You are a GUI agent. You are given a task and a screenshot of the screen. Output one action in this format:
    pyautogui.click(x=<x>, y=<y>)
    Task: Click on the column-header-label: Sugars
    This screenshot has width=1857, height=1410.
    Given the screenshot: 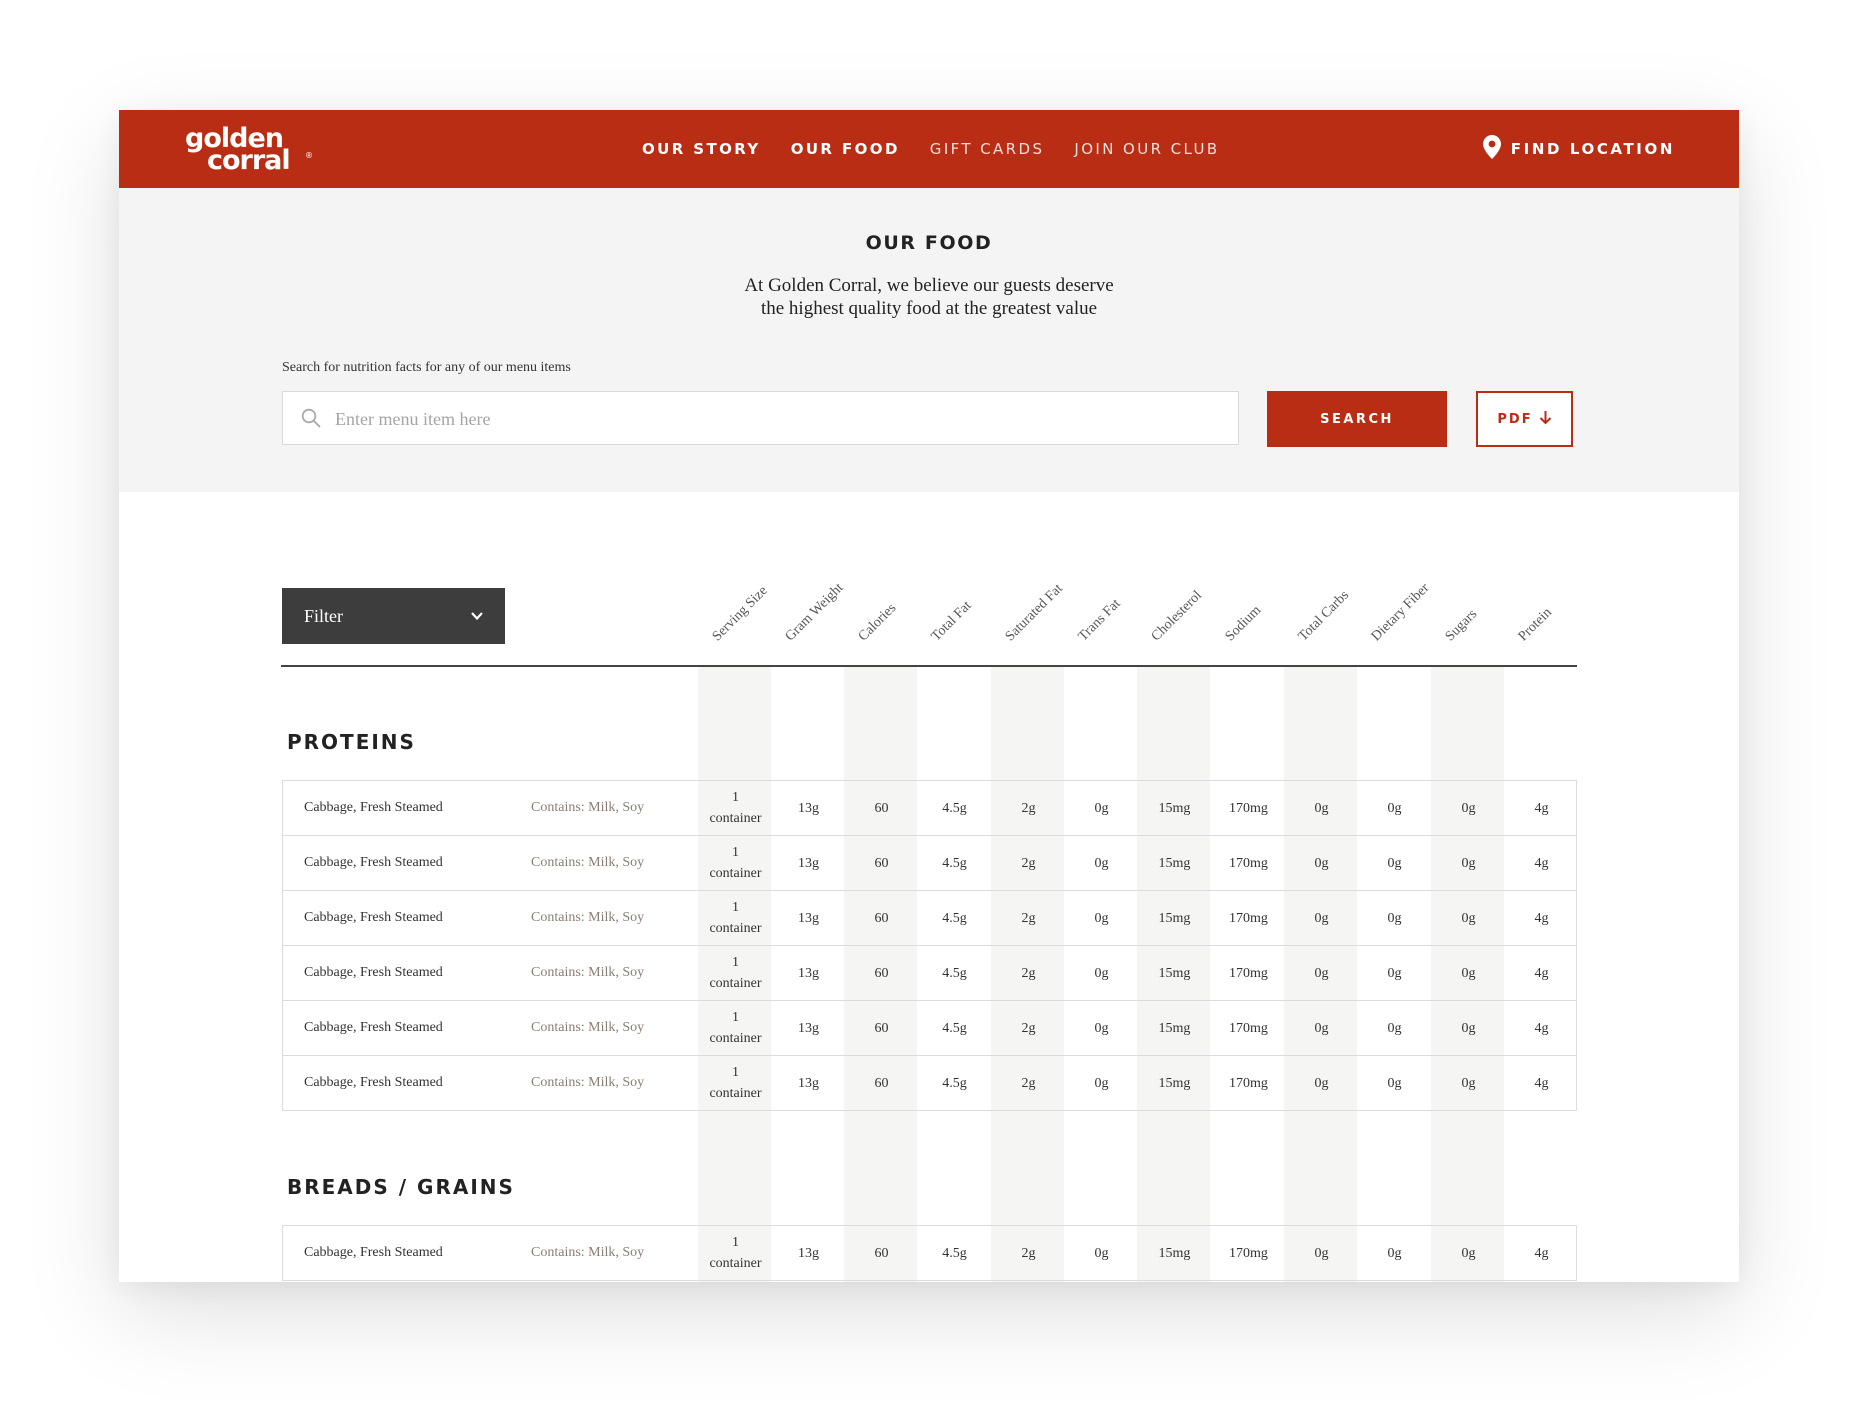 What is the action you would take?
    pyautogui.click(x=1461, y=625)
    